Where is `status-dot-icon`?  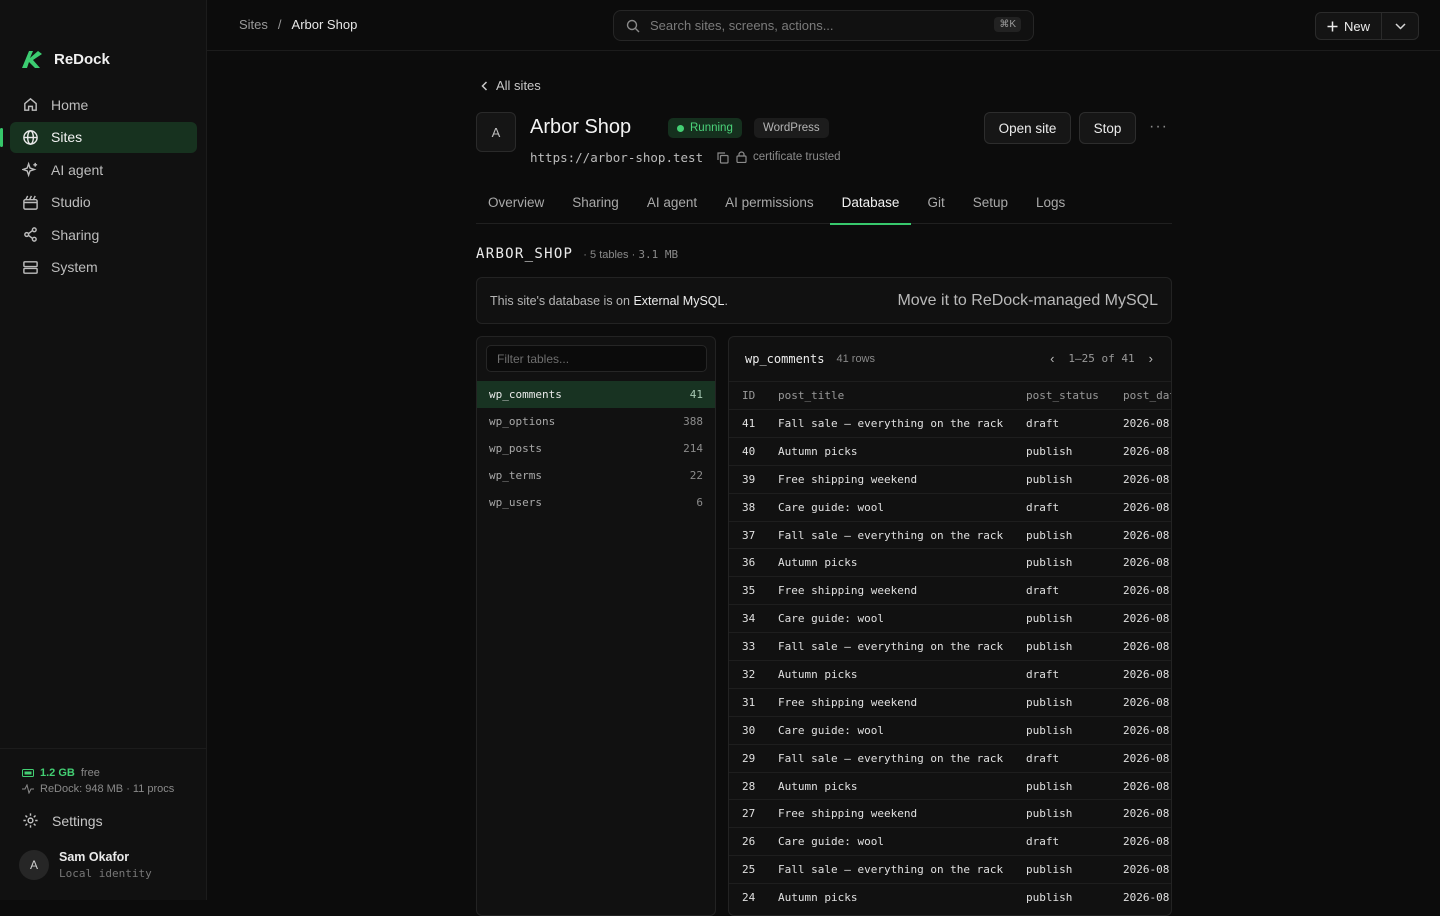
status-dot-icon is located at coordinates (680, 128).